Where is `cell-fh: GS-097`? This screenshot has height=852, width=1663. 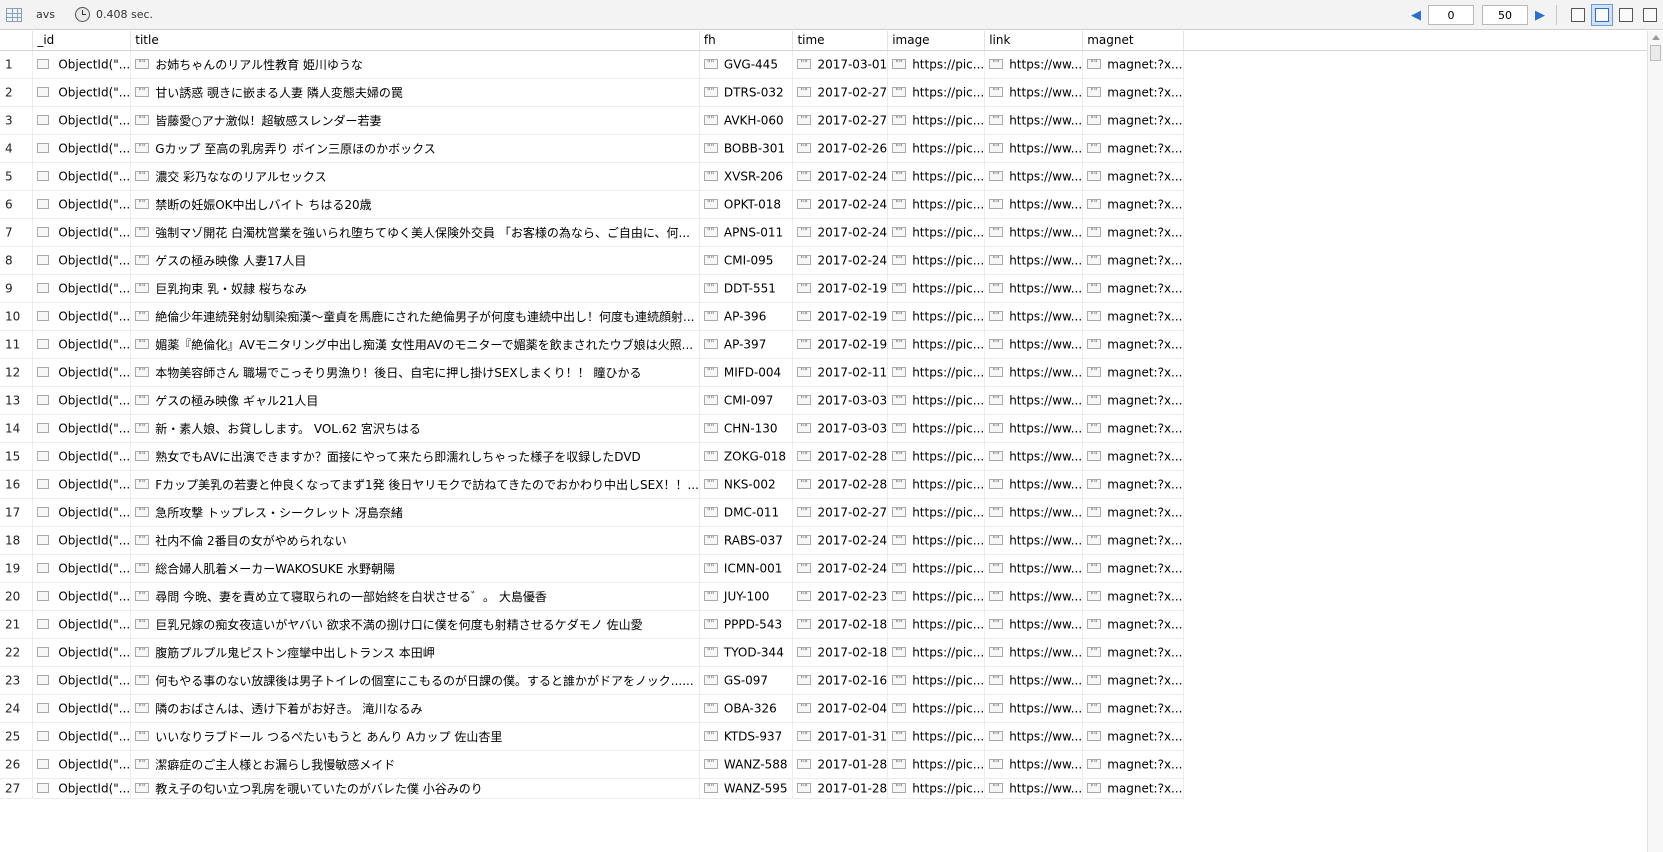
cell-fh: GS-097 is located at coordinates (746, 680).